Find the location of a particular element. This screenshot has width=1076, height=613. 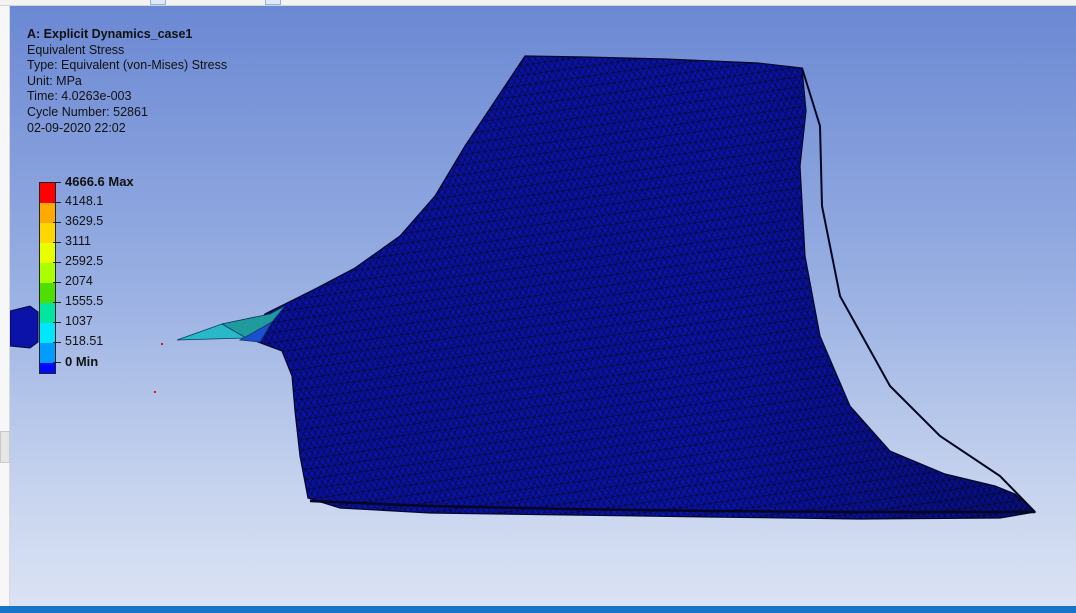

legend-label: 1555.5 is located at coordinates (84, 301).